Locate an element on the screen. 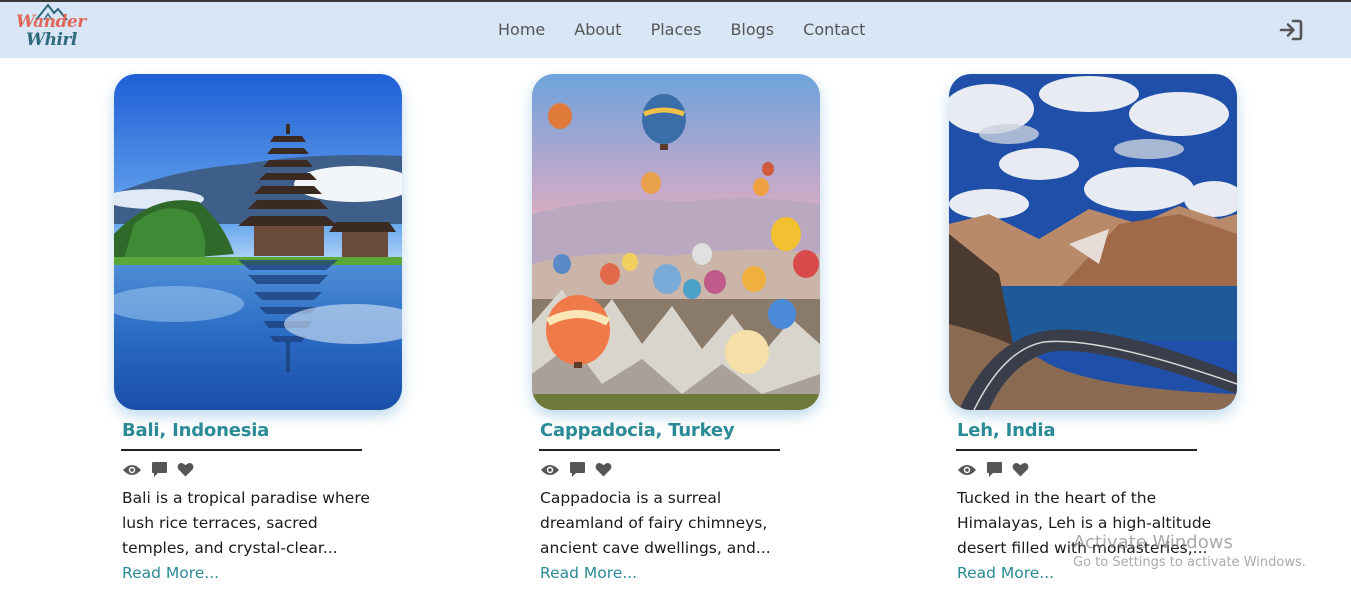 This screenshot has width=1351, height=607. description-line: Tucked in the heart of the is located at coordinates (1057, 498).